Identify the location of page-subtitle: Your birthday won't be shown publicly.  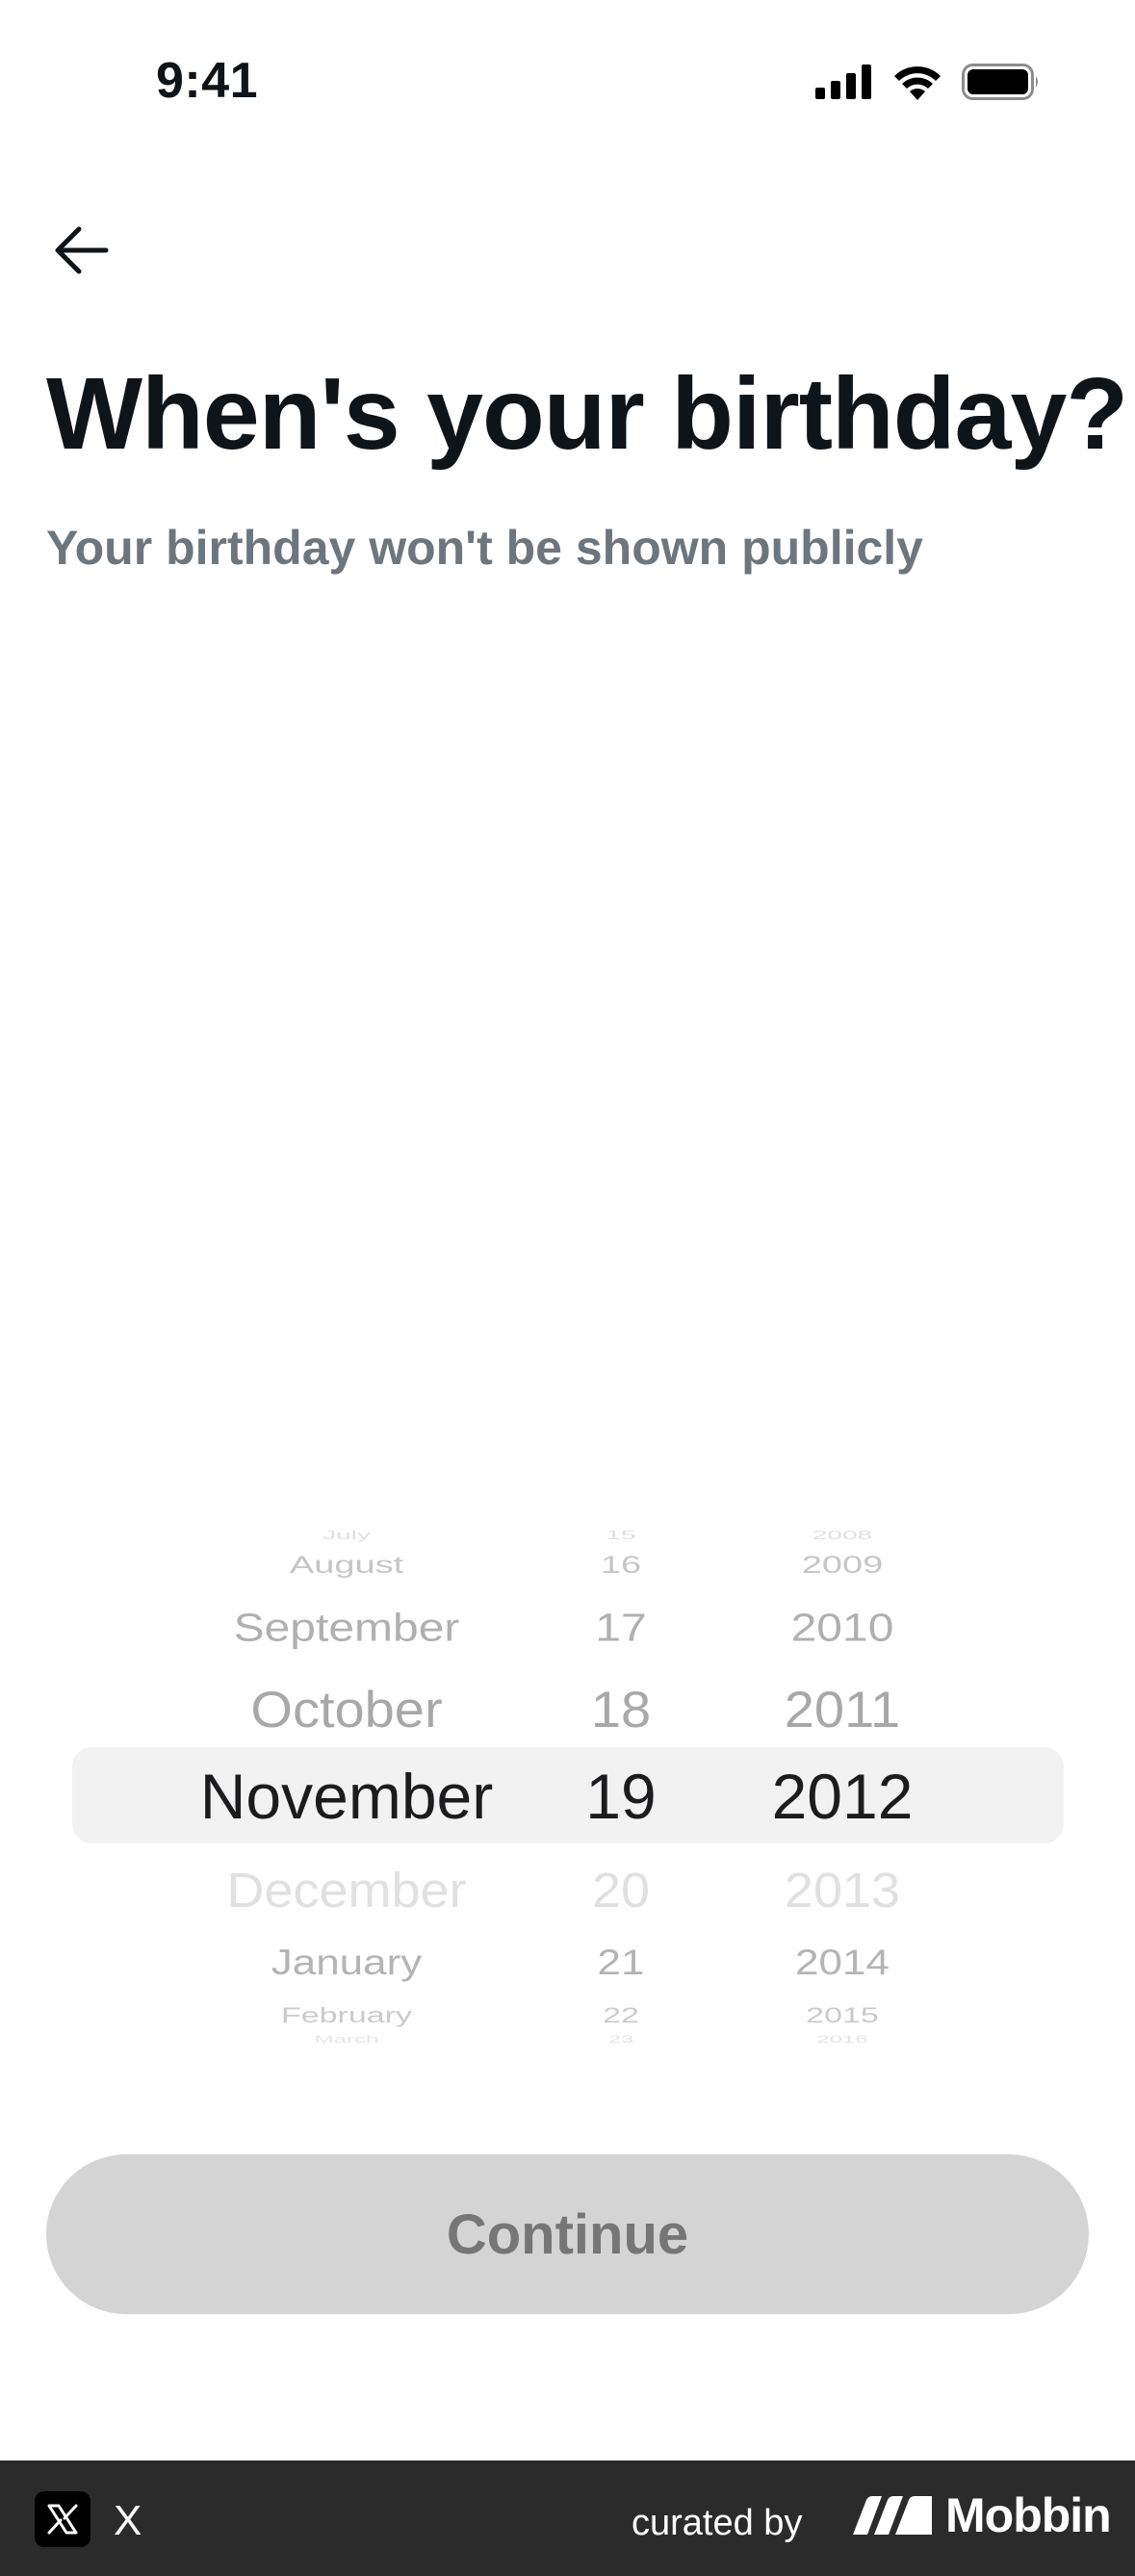
(484, 548).